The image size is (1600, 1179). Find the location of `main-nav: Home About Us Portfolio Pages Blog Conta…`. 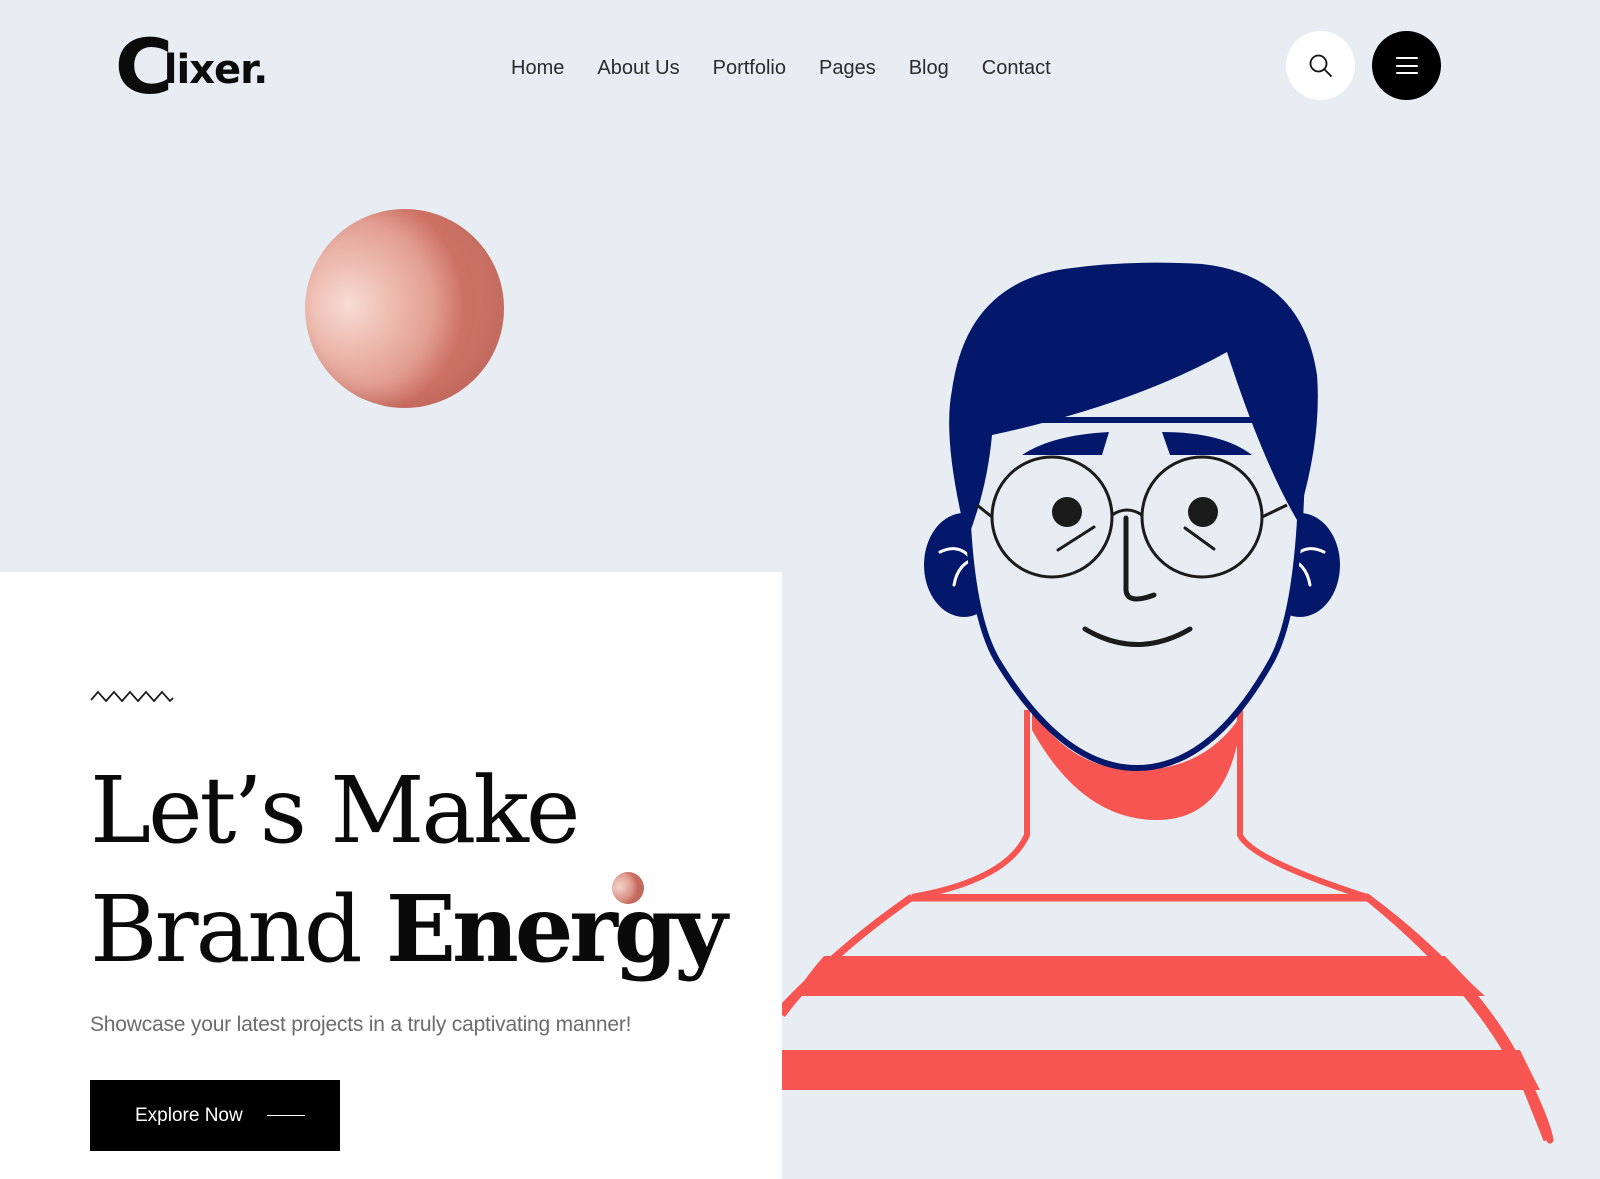

main-nav: Home About Us Portfolio Pages Blog Conta… is located at coordinates (797, 68).